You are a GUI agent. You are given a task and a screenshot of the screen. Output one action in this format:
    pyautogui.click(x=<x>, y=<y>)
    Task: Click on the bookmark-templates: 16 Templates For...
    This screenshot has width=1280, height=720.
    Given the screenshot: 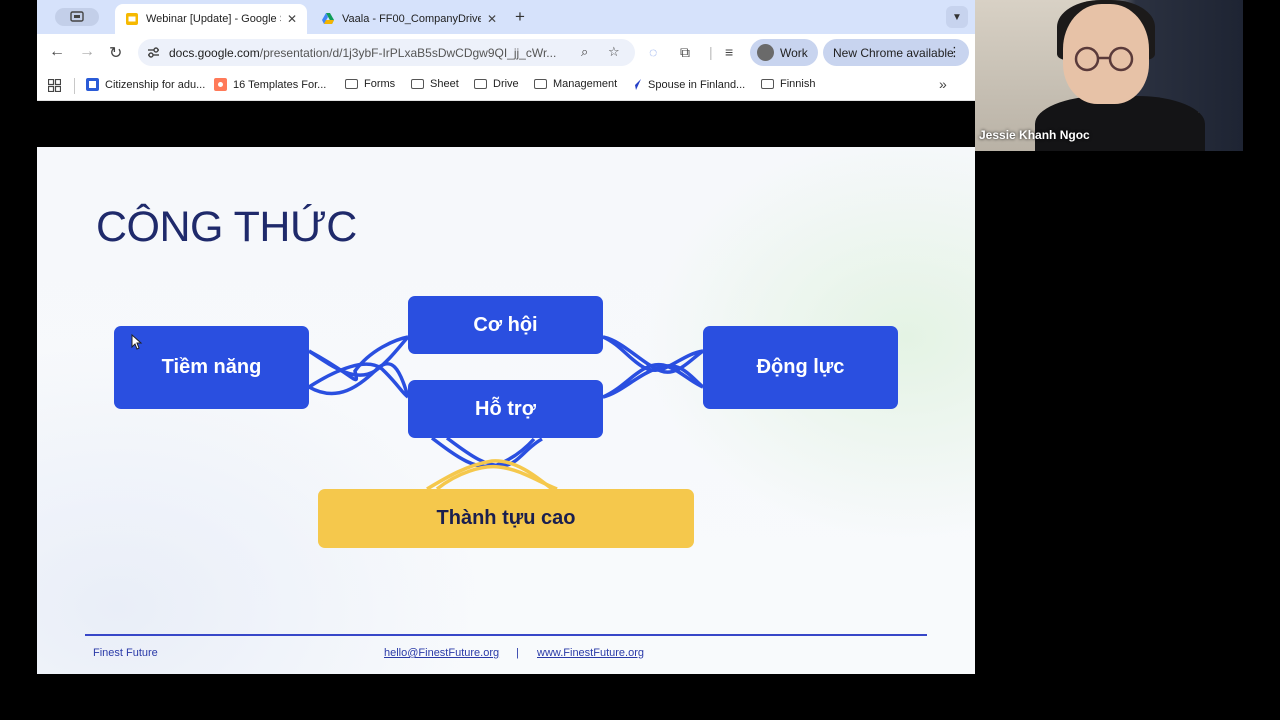 What is the action you would take?
    pyautogui.click(x=270, y=84)
    